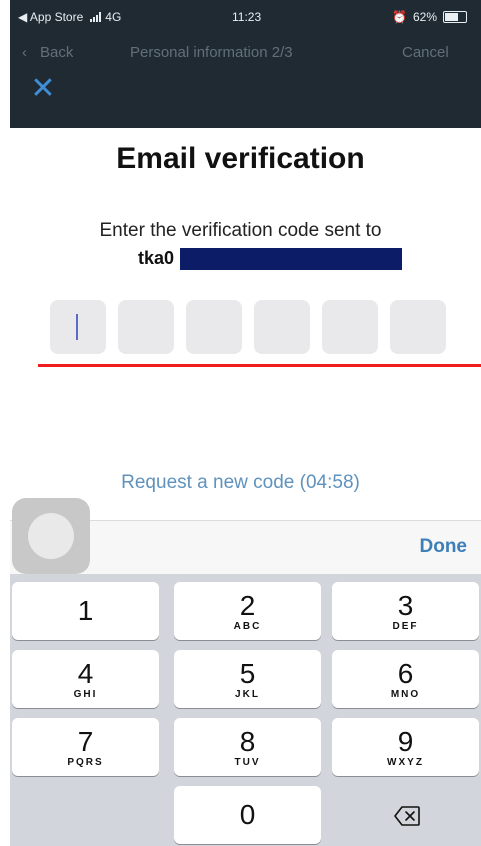 The image size is (481, 846). I want to click on key-6-letters: MNO, so click(405, 694).